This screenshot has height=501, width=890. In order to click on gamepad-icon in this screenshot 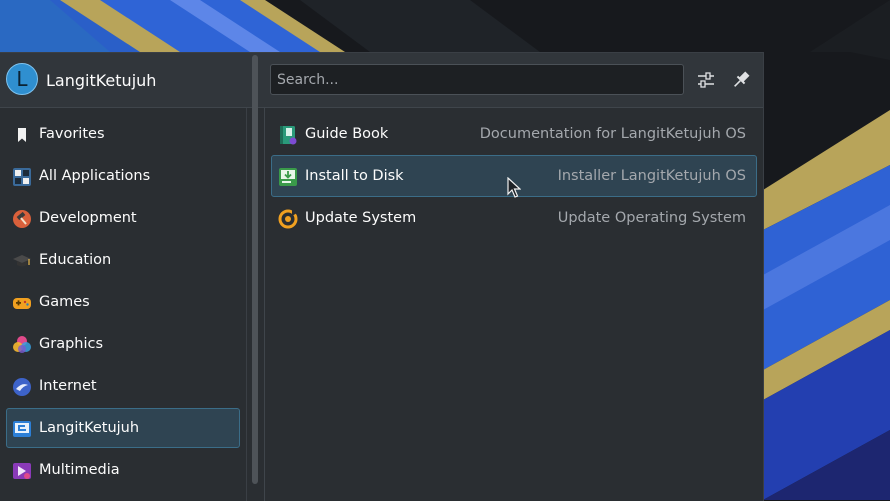, I will do `click(22, 303)`.